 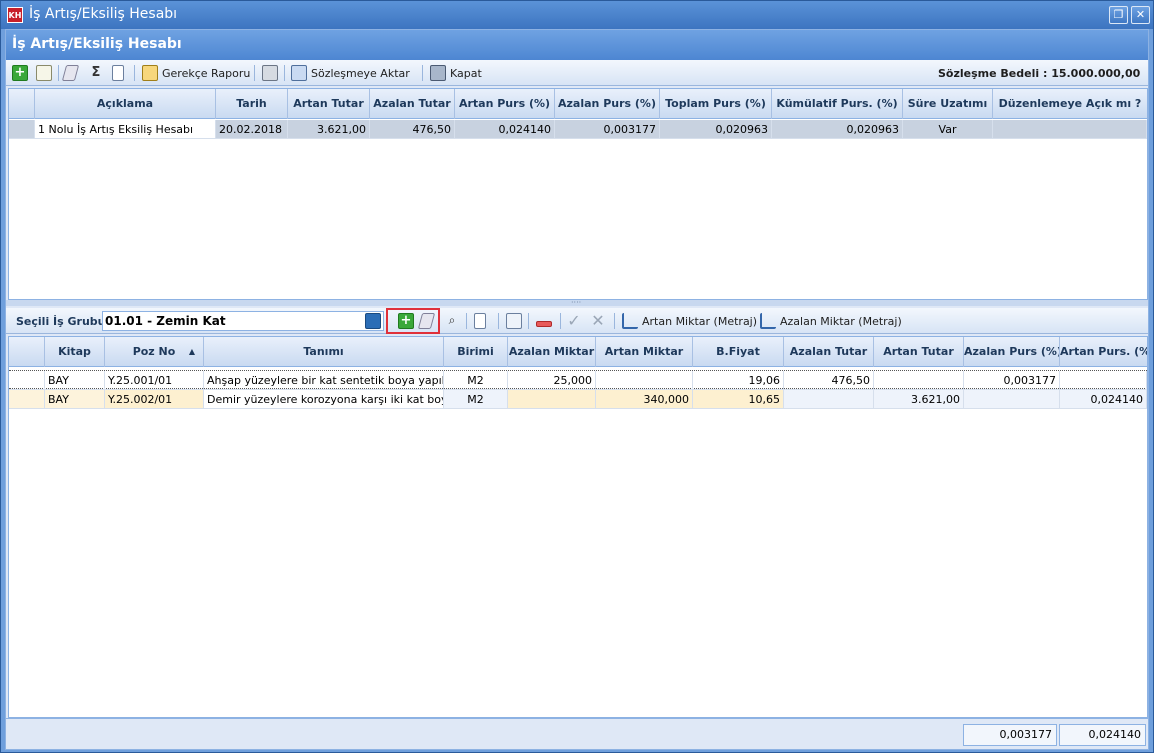 What do you see at coordinates (125, 129) in the screenshot?
I see `cell-aciklama: 1 Nolu İş Artış Eksiliş Hesabı` at bounding box center [125, 129].